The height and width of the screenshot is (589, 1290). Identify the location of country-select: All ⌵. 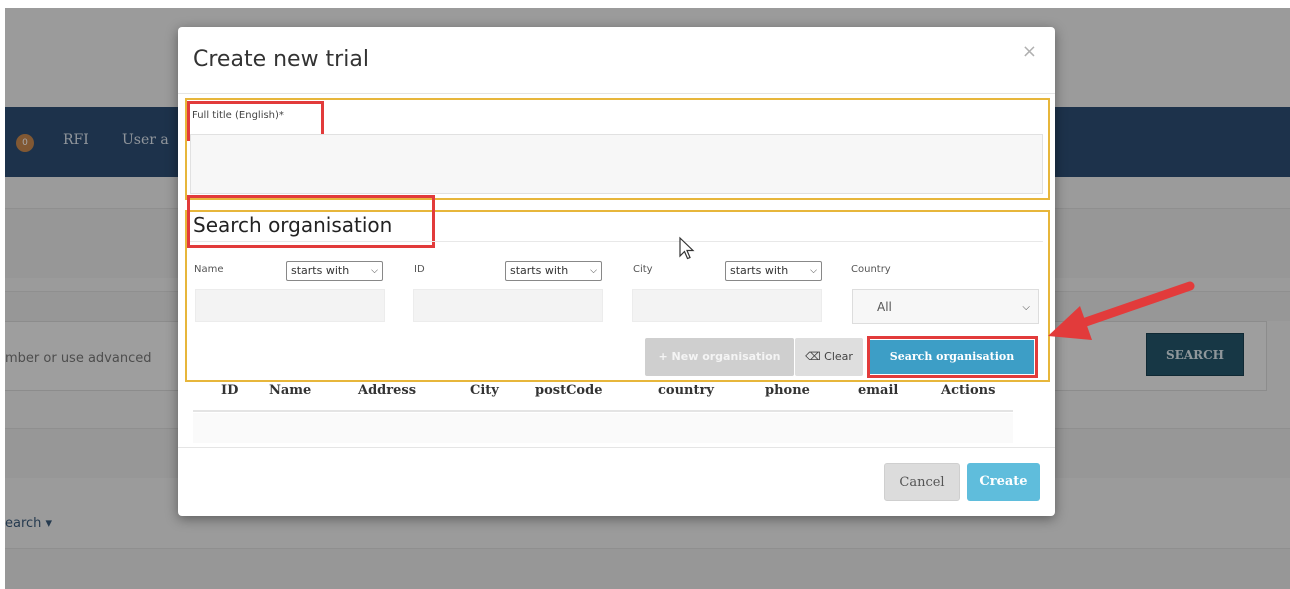
(945, 306).